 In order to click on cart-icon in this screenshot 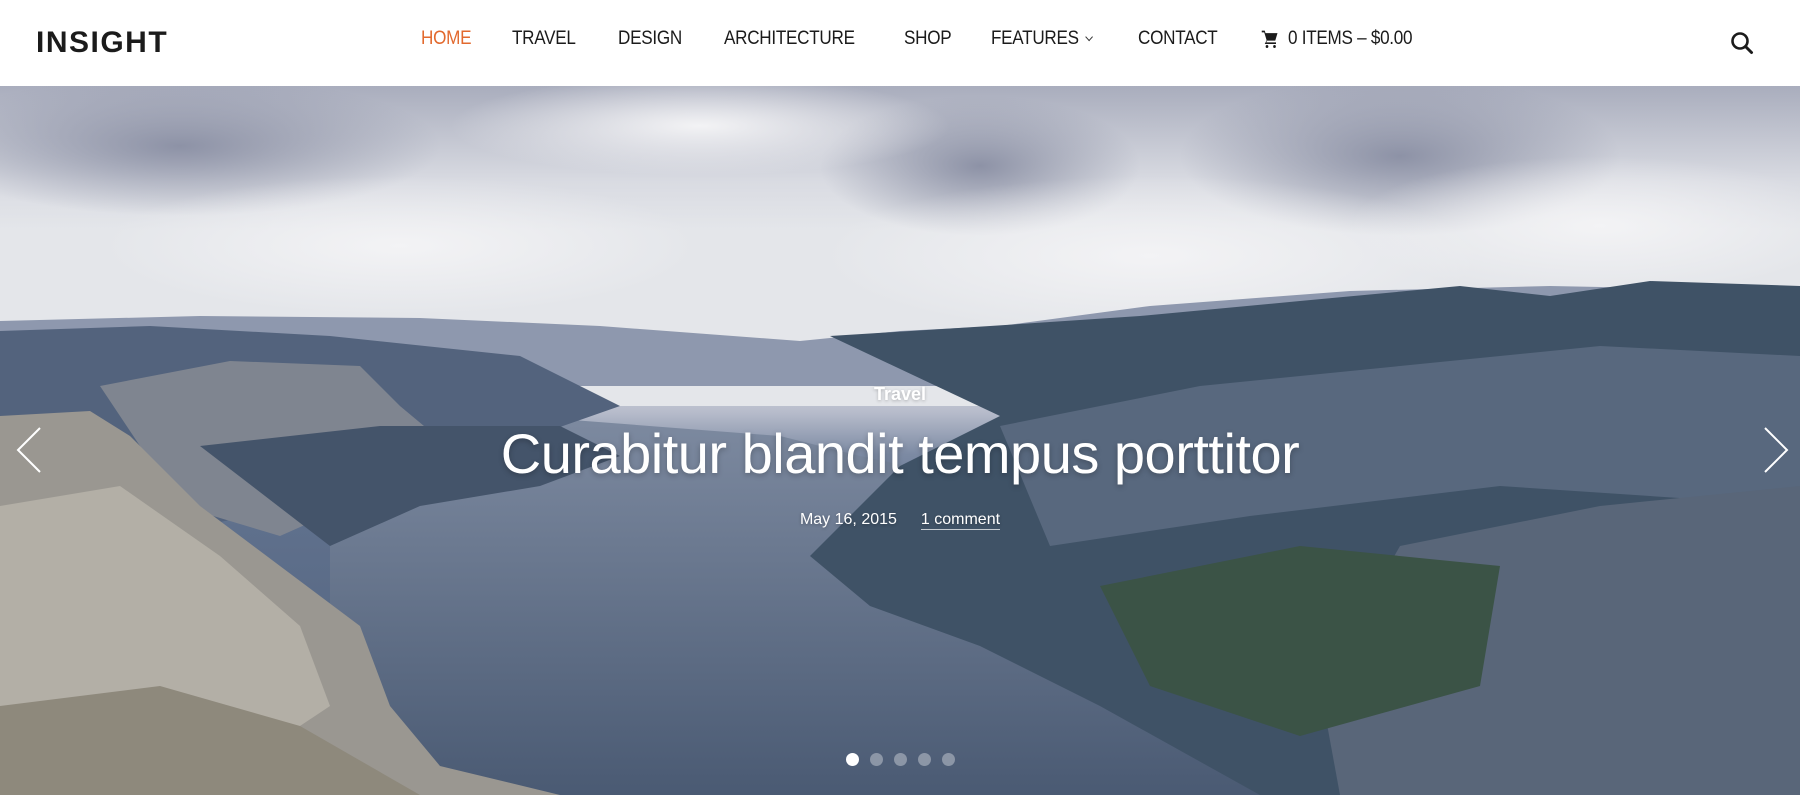, I will do `click(1270, 39)`.